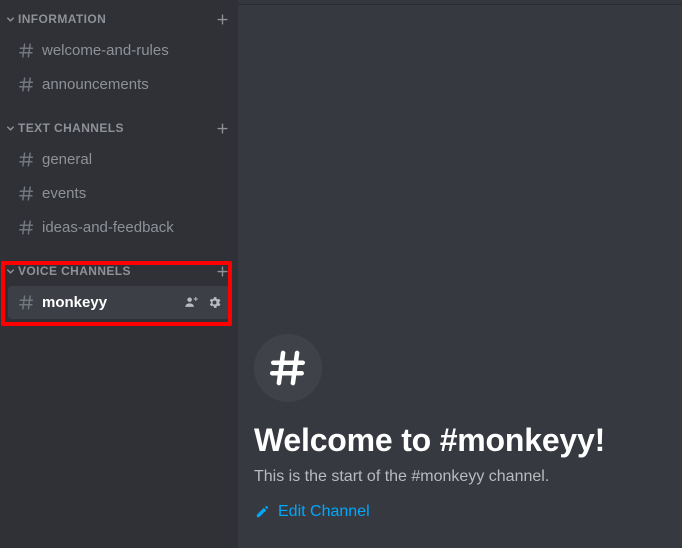 The image size is (682, 548). Describe the element at coordinates (67, 159) in the screenshot. I see `channel-name: general` at that location.